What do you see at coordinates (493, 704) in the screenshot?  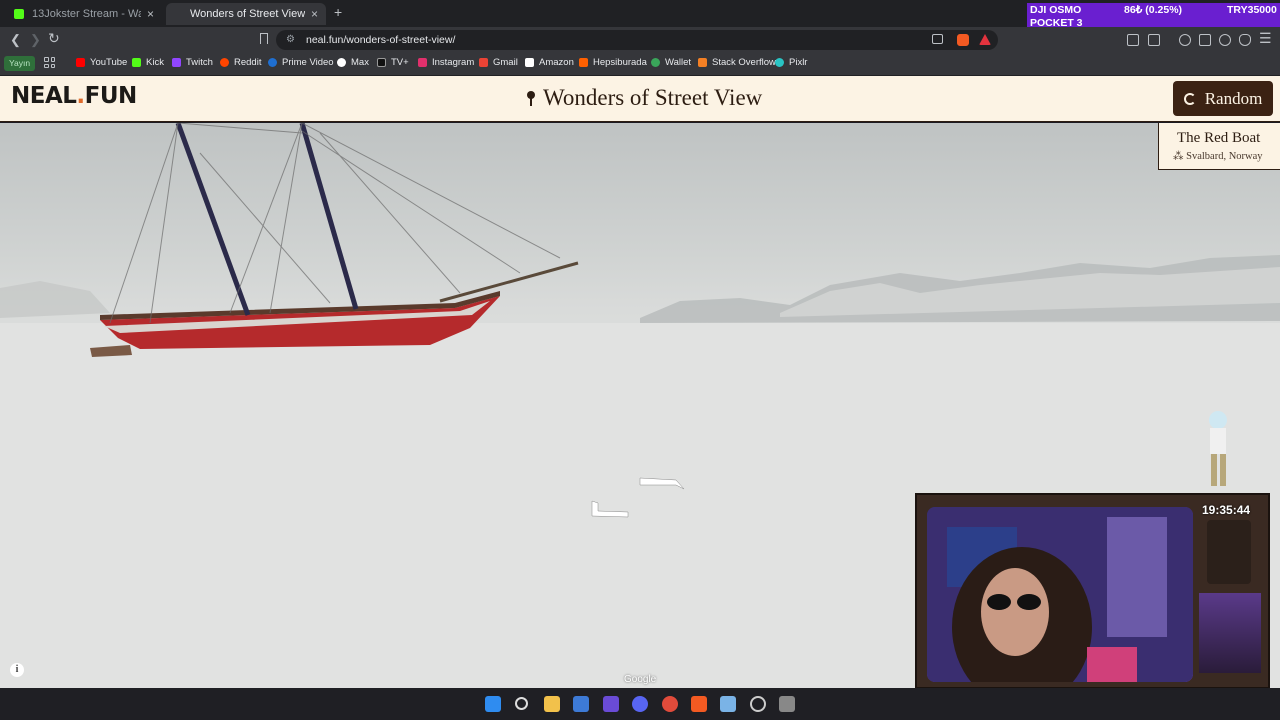 I see `windows-start-icon` at bounding box center [493, 704].